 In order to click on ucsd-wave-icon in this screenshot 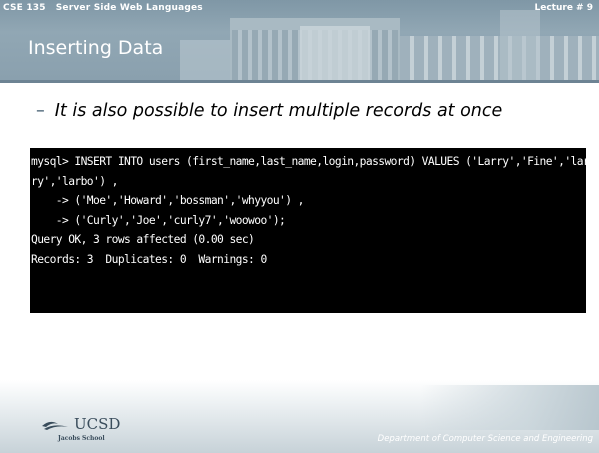, I will do `click(55, 425)`.